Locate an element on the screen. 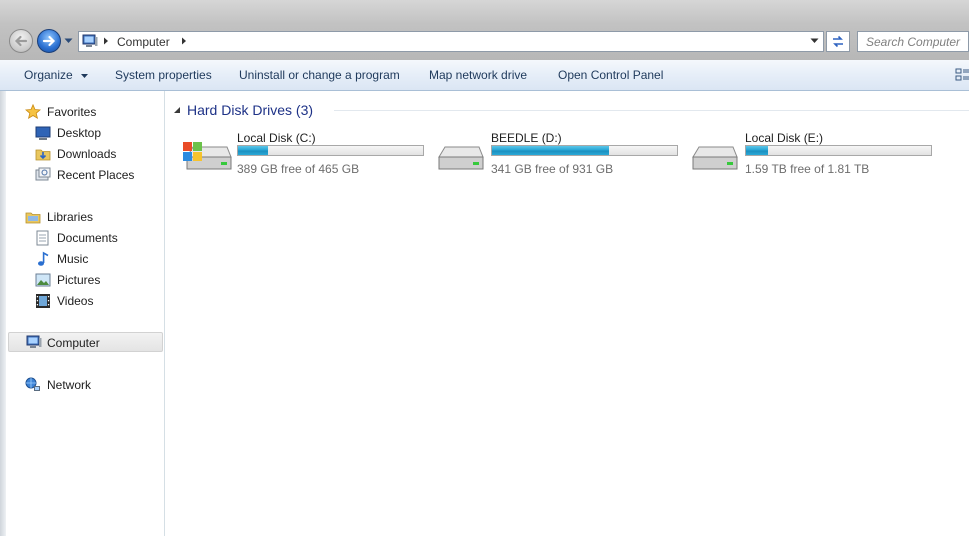 The width and height of the screenshot is (969, 536). back-arrow-icon is located at coordinates (21, 41).